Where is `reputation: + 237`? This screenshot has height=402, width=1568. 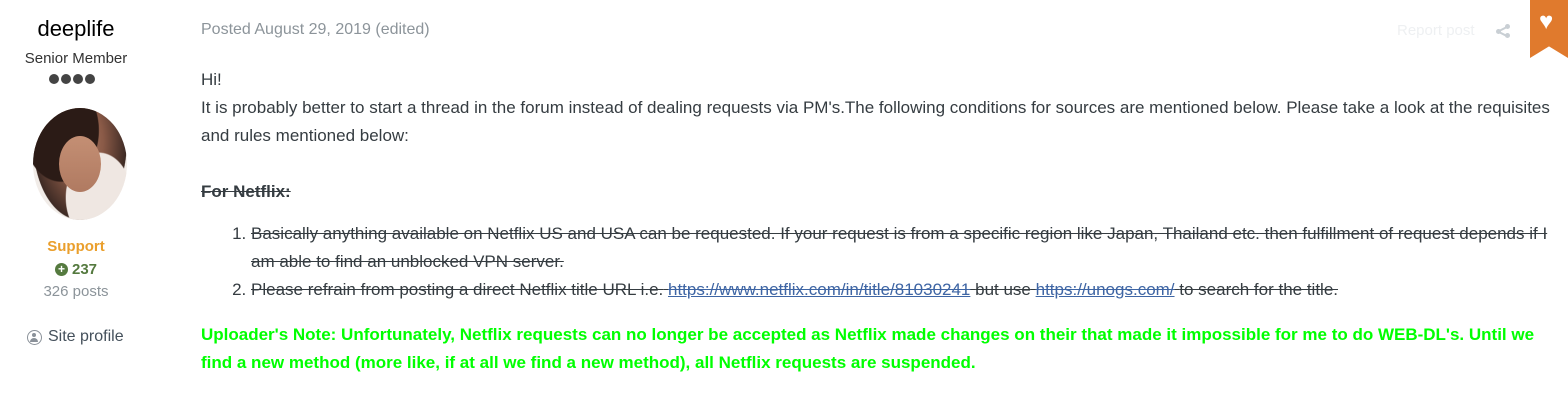 reputation: + 237 is located at coordinates (76, 269).